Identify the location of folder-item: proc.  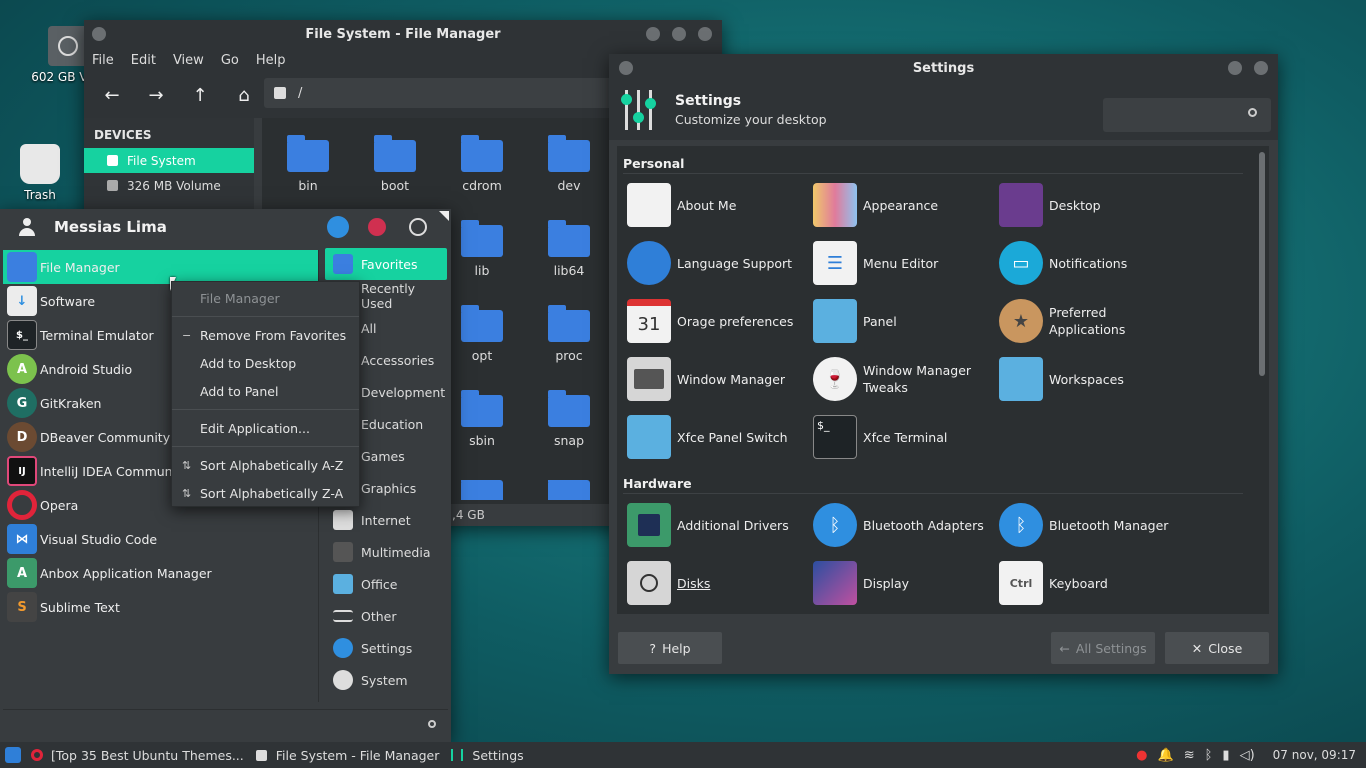
(569, 334).